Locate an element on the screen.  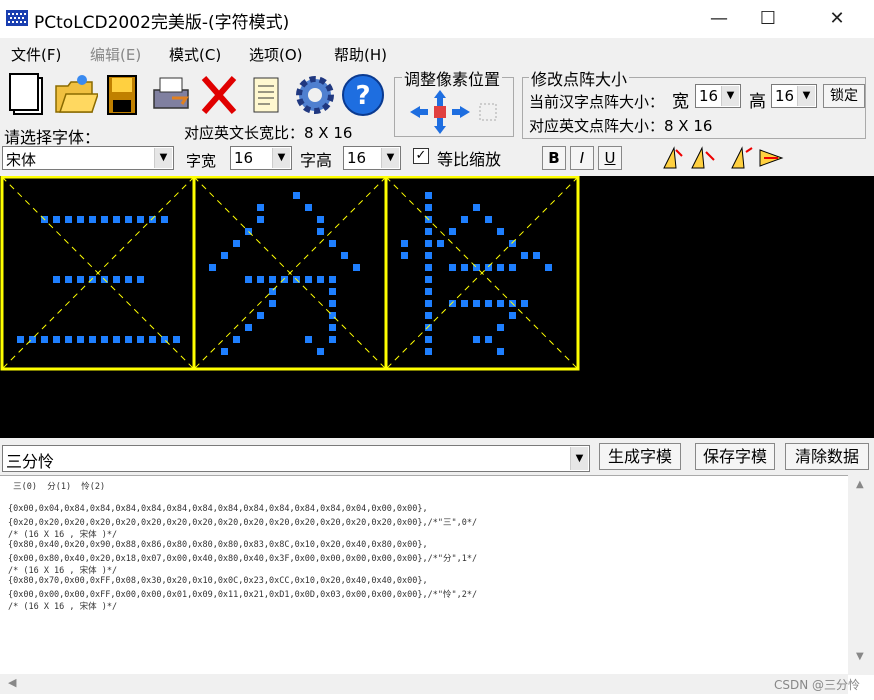
matrix-height-select: 16 ▼ is located at coordinates (794, 96).